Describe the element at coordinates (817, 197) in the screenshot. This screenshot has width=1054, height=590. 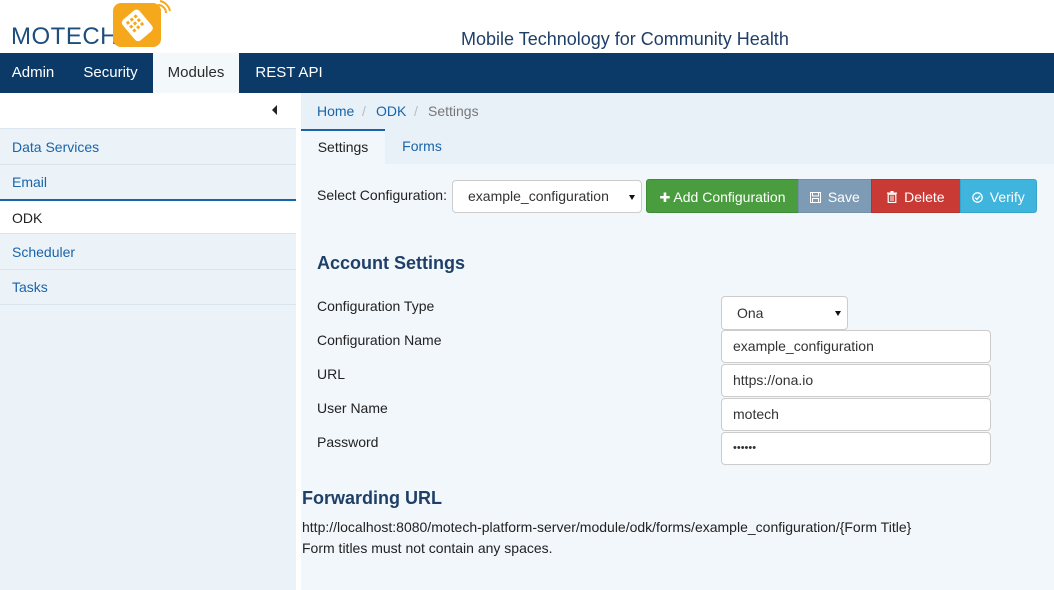
I see `floppy-icon` at that location.